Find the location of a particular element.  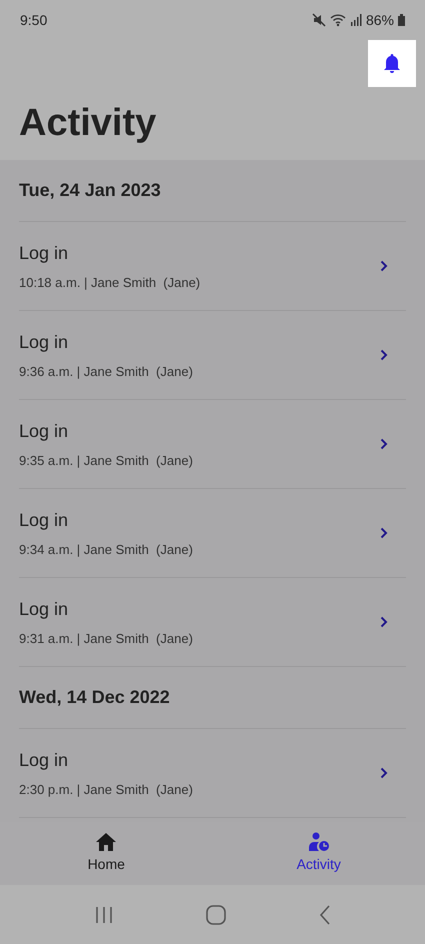

activity-row: Log in 9:36 a.m. | Jane Smith (Jane) is located at coordinates (212, 355).